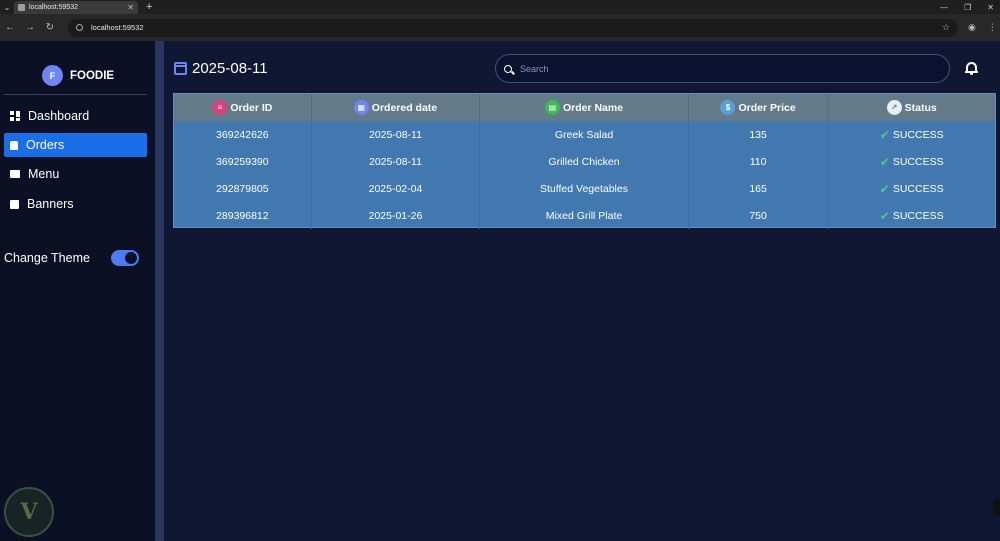 The width and height of the screenshot is (1000, 541). Describe the element at coordinates (15, 116) in the screenshot. I see `dashboard-icon` at that location.